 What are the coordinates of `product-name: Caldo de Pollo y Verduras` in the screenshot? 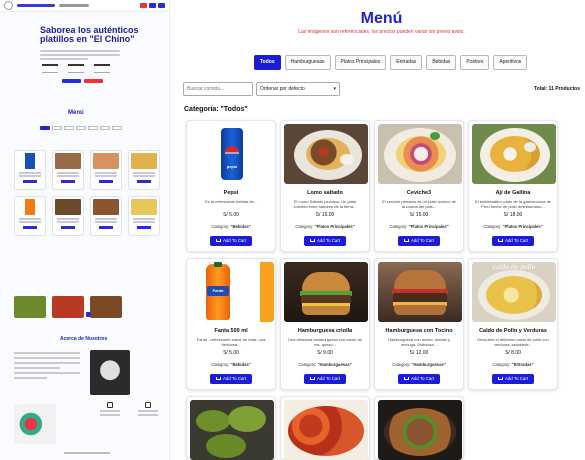 It's located at (513, 331).